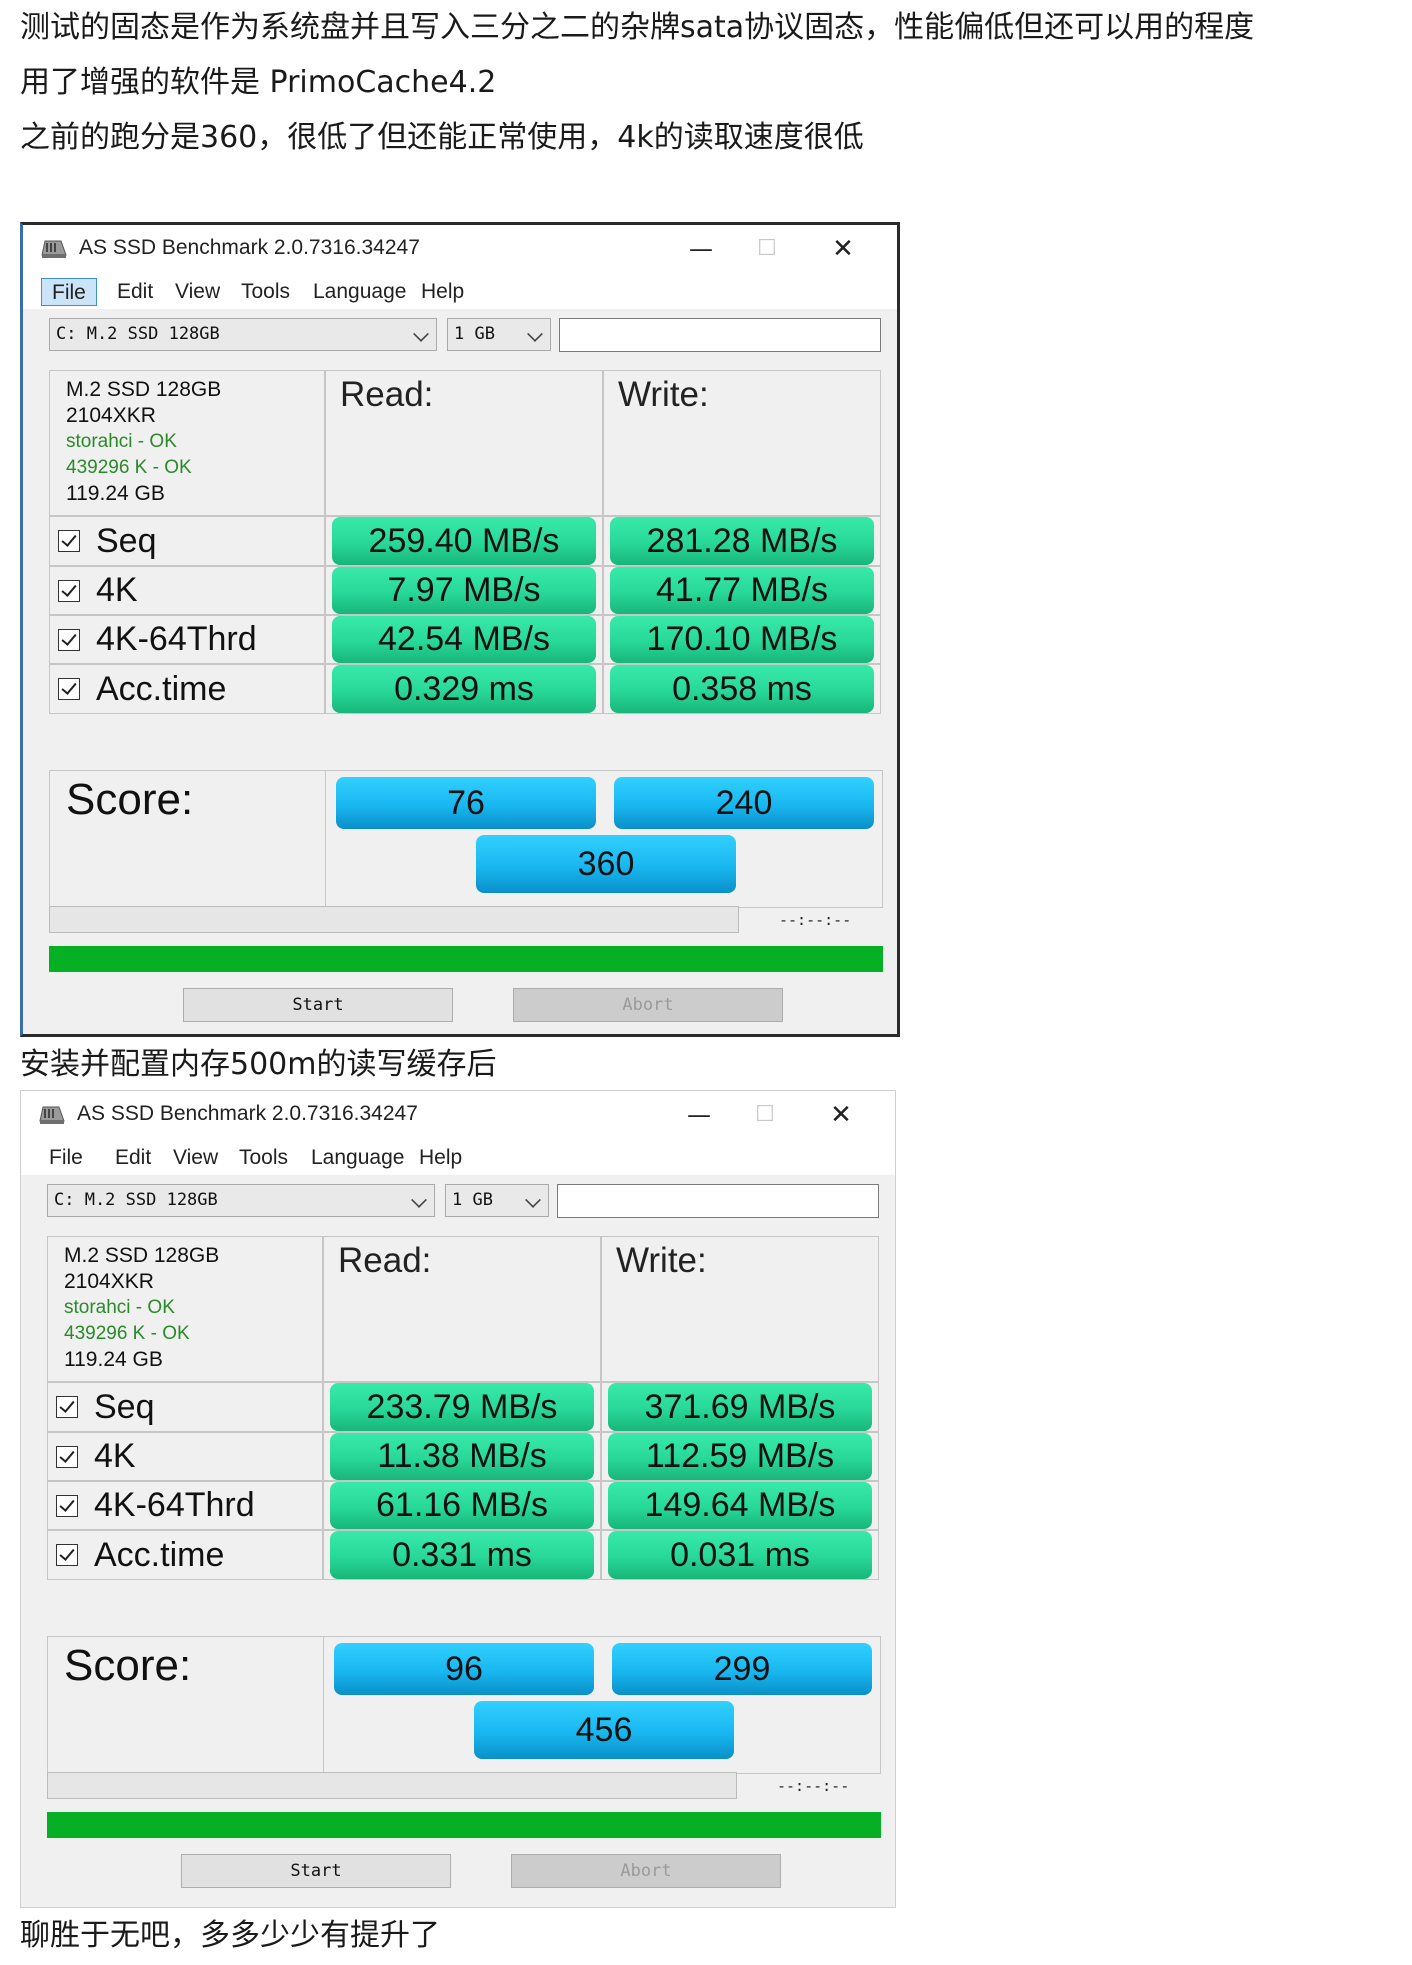  I want to click on menu-bar: File Edit View Tools Language Help, so click(460, 291).